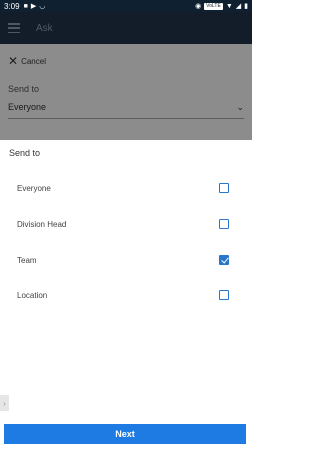 The image size is (320, 450). Describe the element at coordinates (238, 6) in the screenshot. I see `signal-icon: ◢` at that location.